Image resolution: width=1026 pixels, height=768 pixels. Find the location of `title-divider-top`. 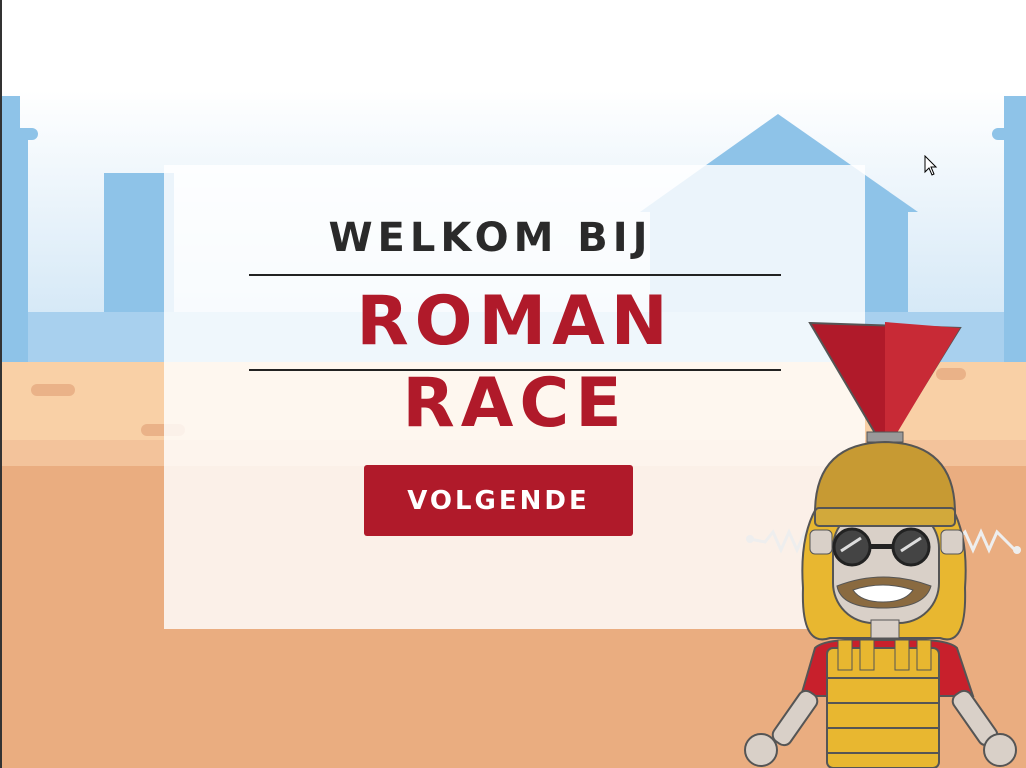

title-divider-top is located at coordinates (515, 275).